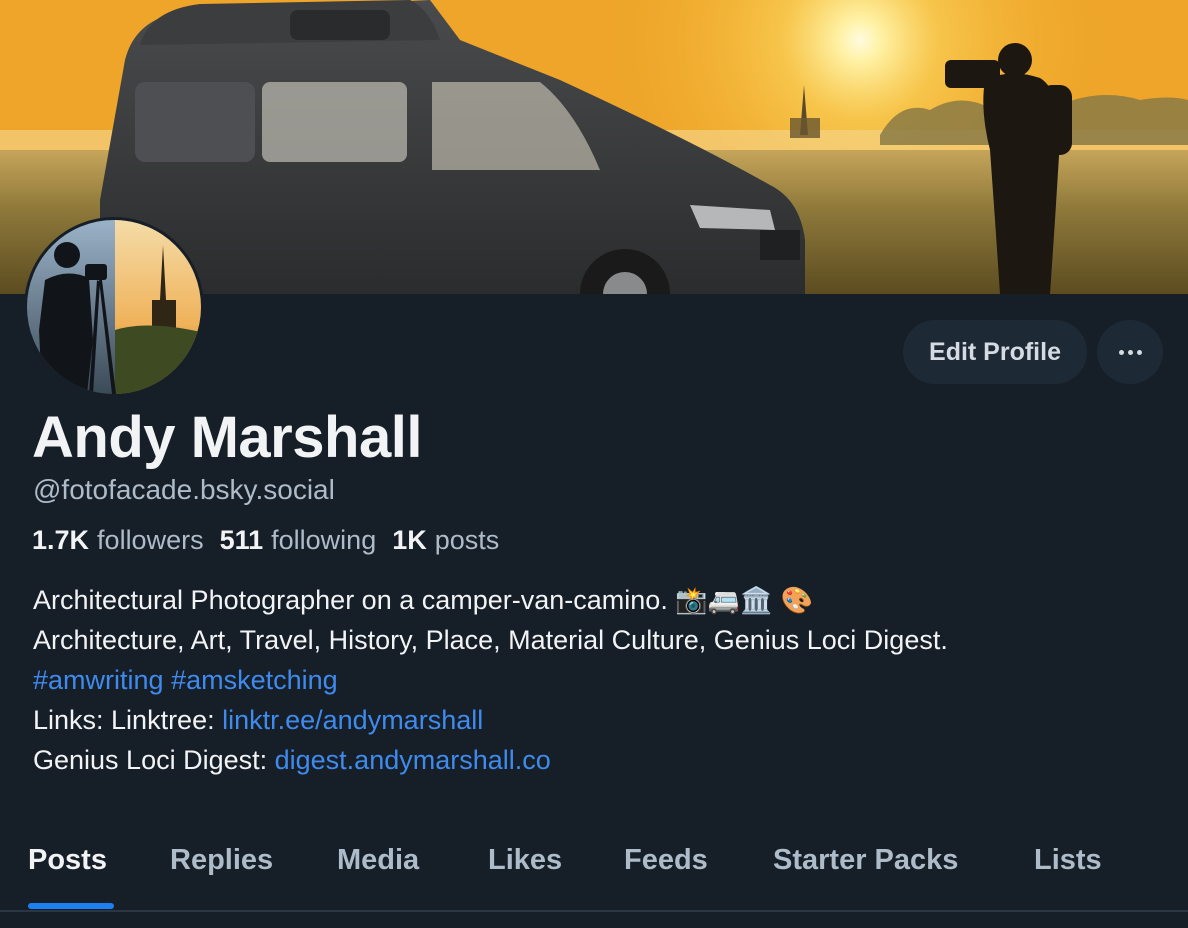  Describe the element at coordinates (254, 680) in the screenshot. I see `hashtag-amsketching: #amsketching` at that location.